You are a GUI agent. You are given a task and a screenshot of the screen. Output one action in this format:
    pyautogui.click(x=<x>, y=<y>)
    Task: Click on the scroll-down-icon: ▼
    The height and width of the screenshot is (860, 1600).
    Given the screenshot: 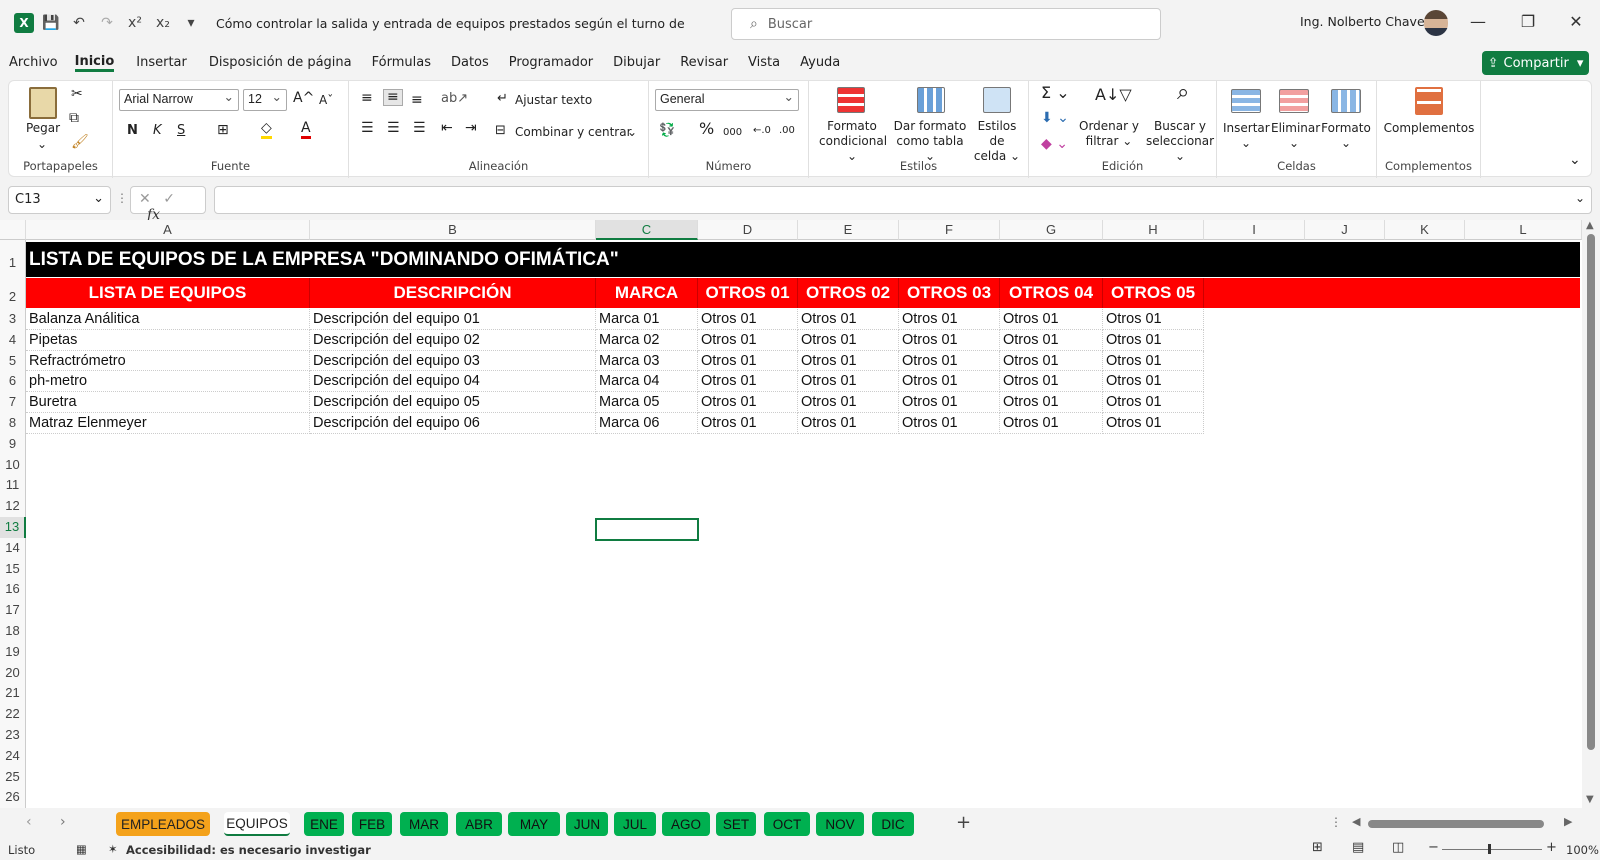 What is the action you would take?
    pyautogui.click(x=1590, y=799)
    